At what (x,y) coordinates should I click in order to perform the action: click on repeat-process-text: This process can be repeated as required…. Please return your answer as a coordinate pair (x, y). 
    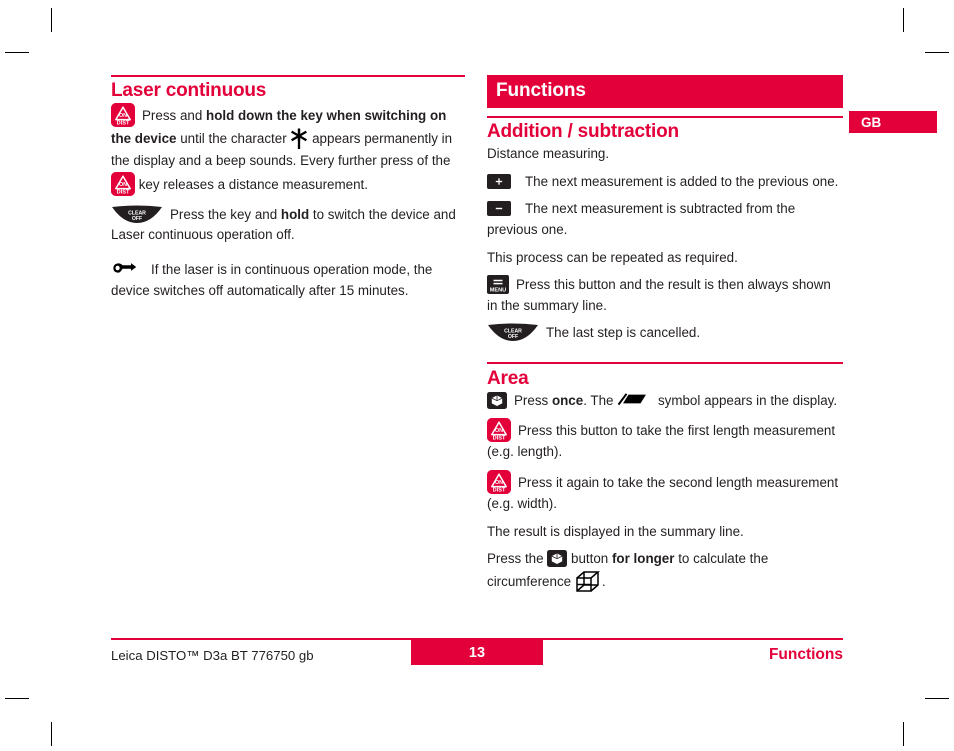
    Looking at the image, I should click on (612, 257).